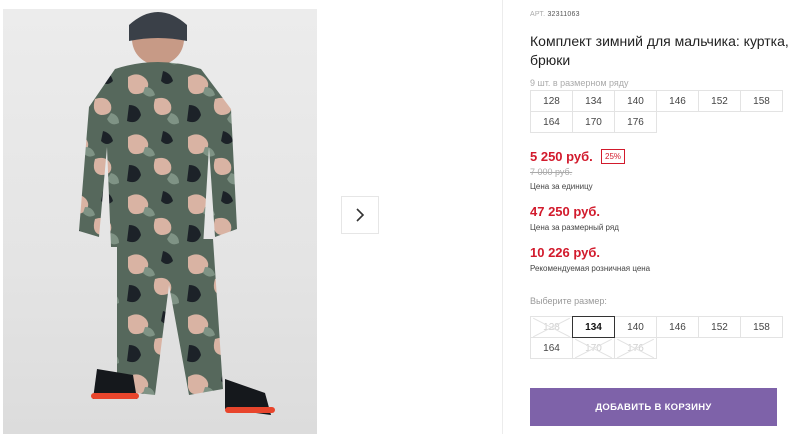  I want to click on size-option-128: 128, so click(551, 327).